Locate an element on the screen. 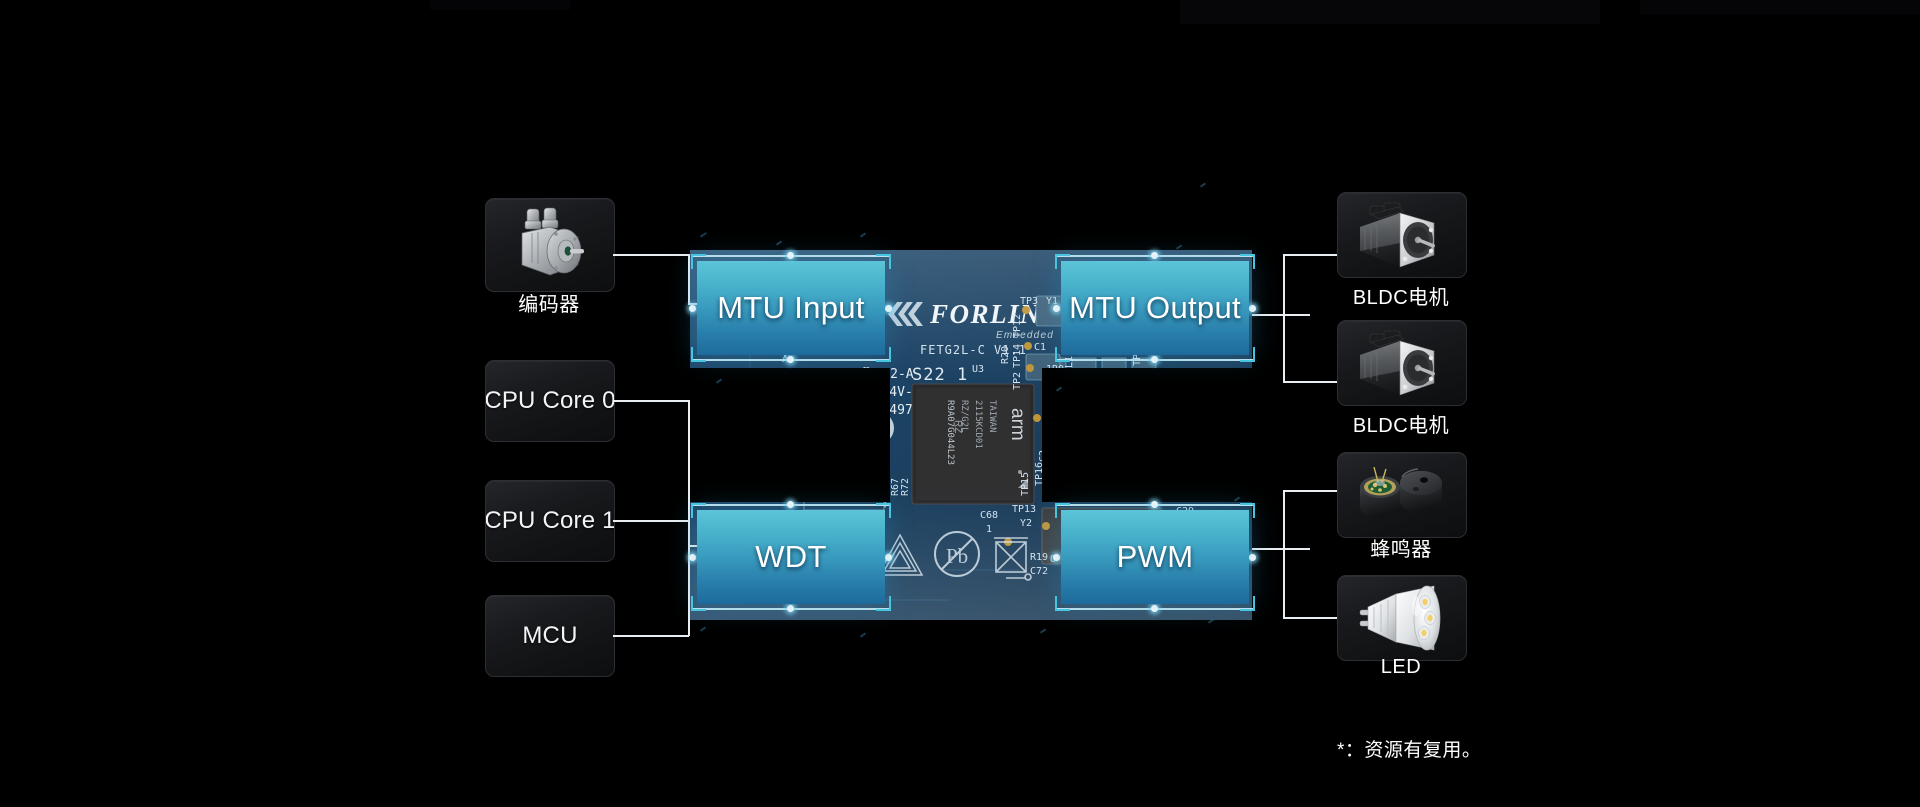 The width and height of the screenshot is (1920, 807). block-mtu-input: MTU Input is located at coordinates (791, 308).